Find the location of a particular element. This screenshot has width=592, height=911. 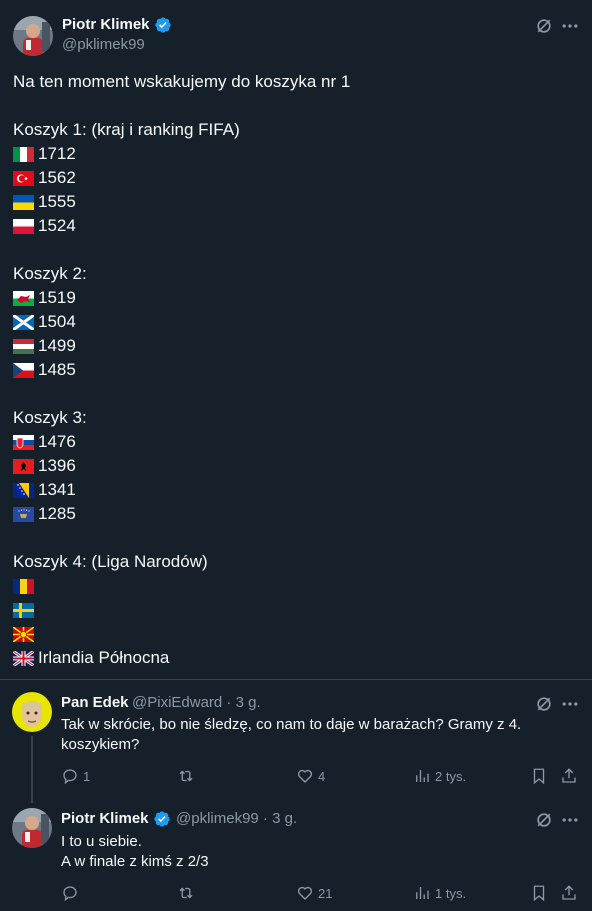

ranking-value: 1499 is located at coordinates (57, 345).